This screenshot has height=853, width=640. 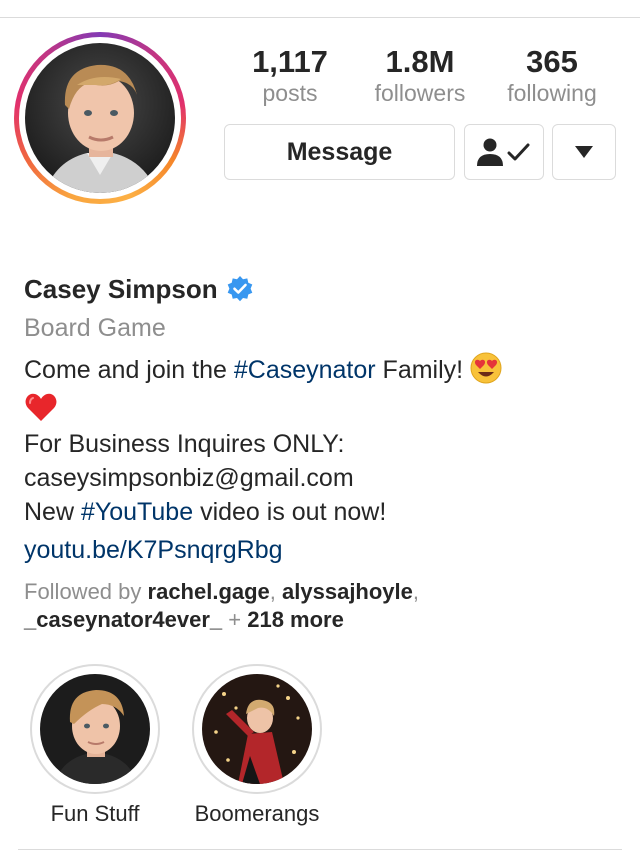 I want to click on following-stat: 365 following, so click(x=552, y=75).